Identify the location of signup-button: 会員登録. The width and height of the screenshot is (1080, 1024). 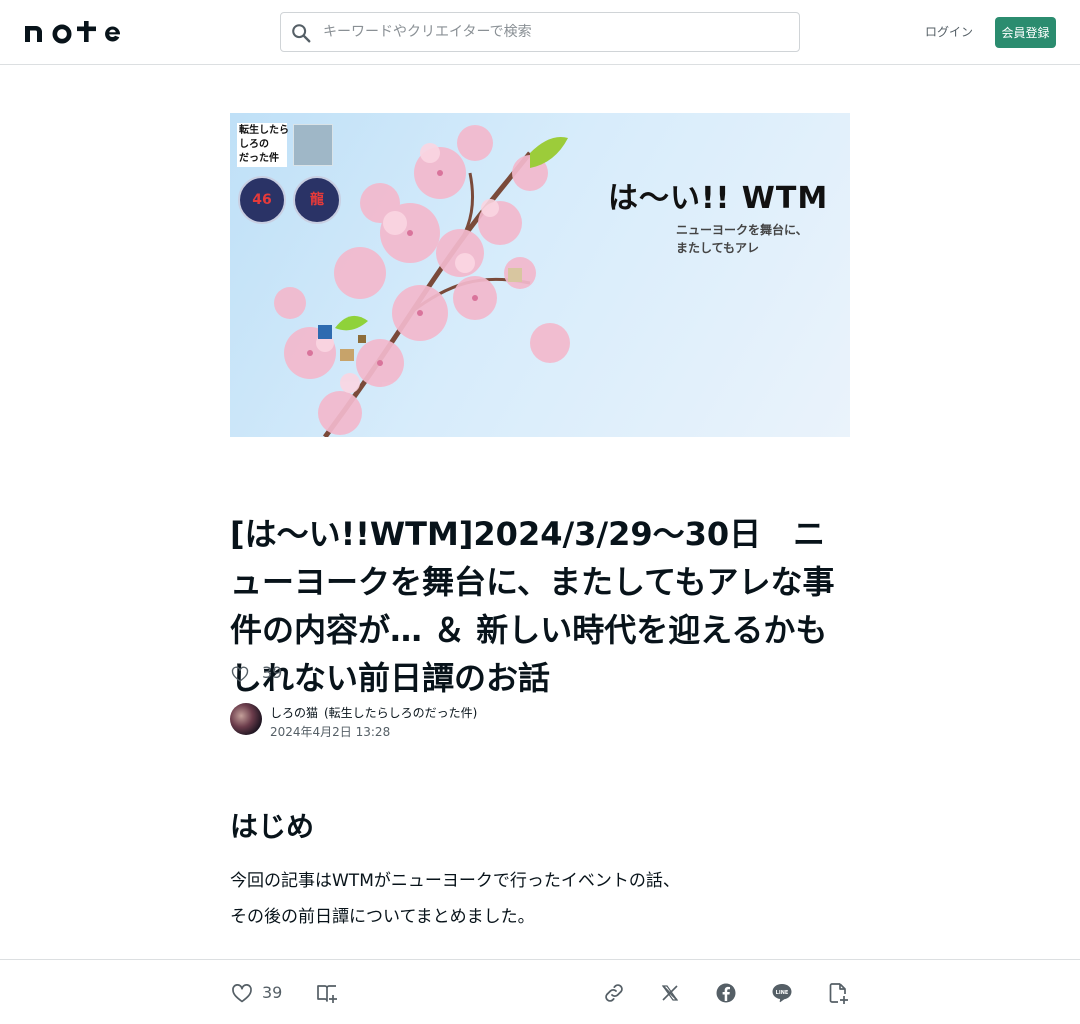
(1025, 32).